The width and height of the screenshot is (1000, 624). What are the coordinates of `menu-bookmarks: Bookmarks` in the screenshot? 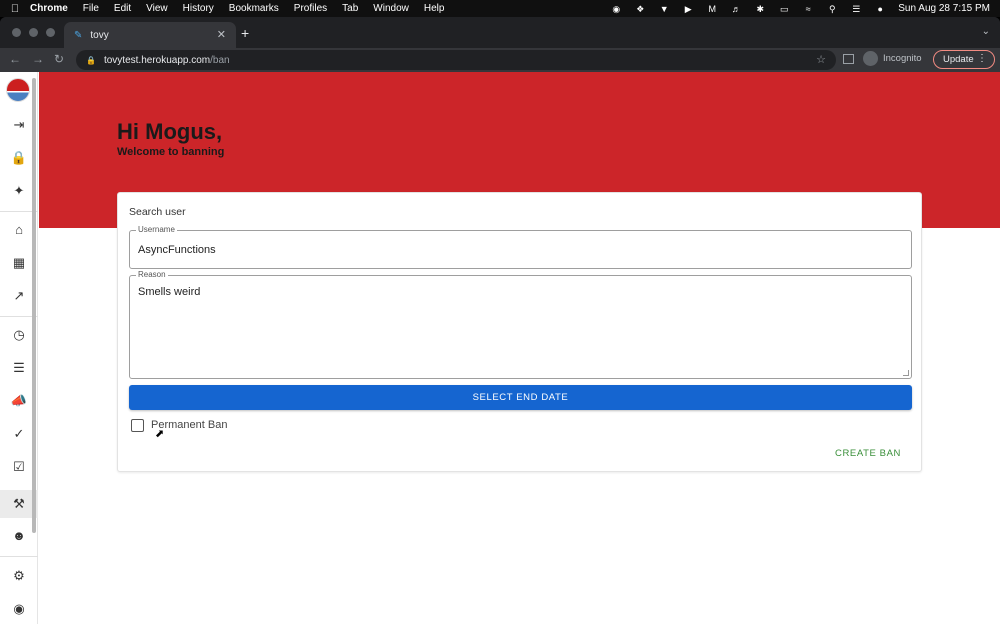 It's located at (254, 8).